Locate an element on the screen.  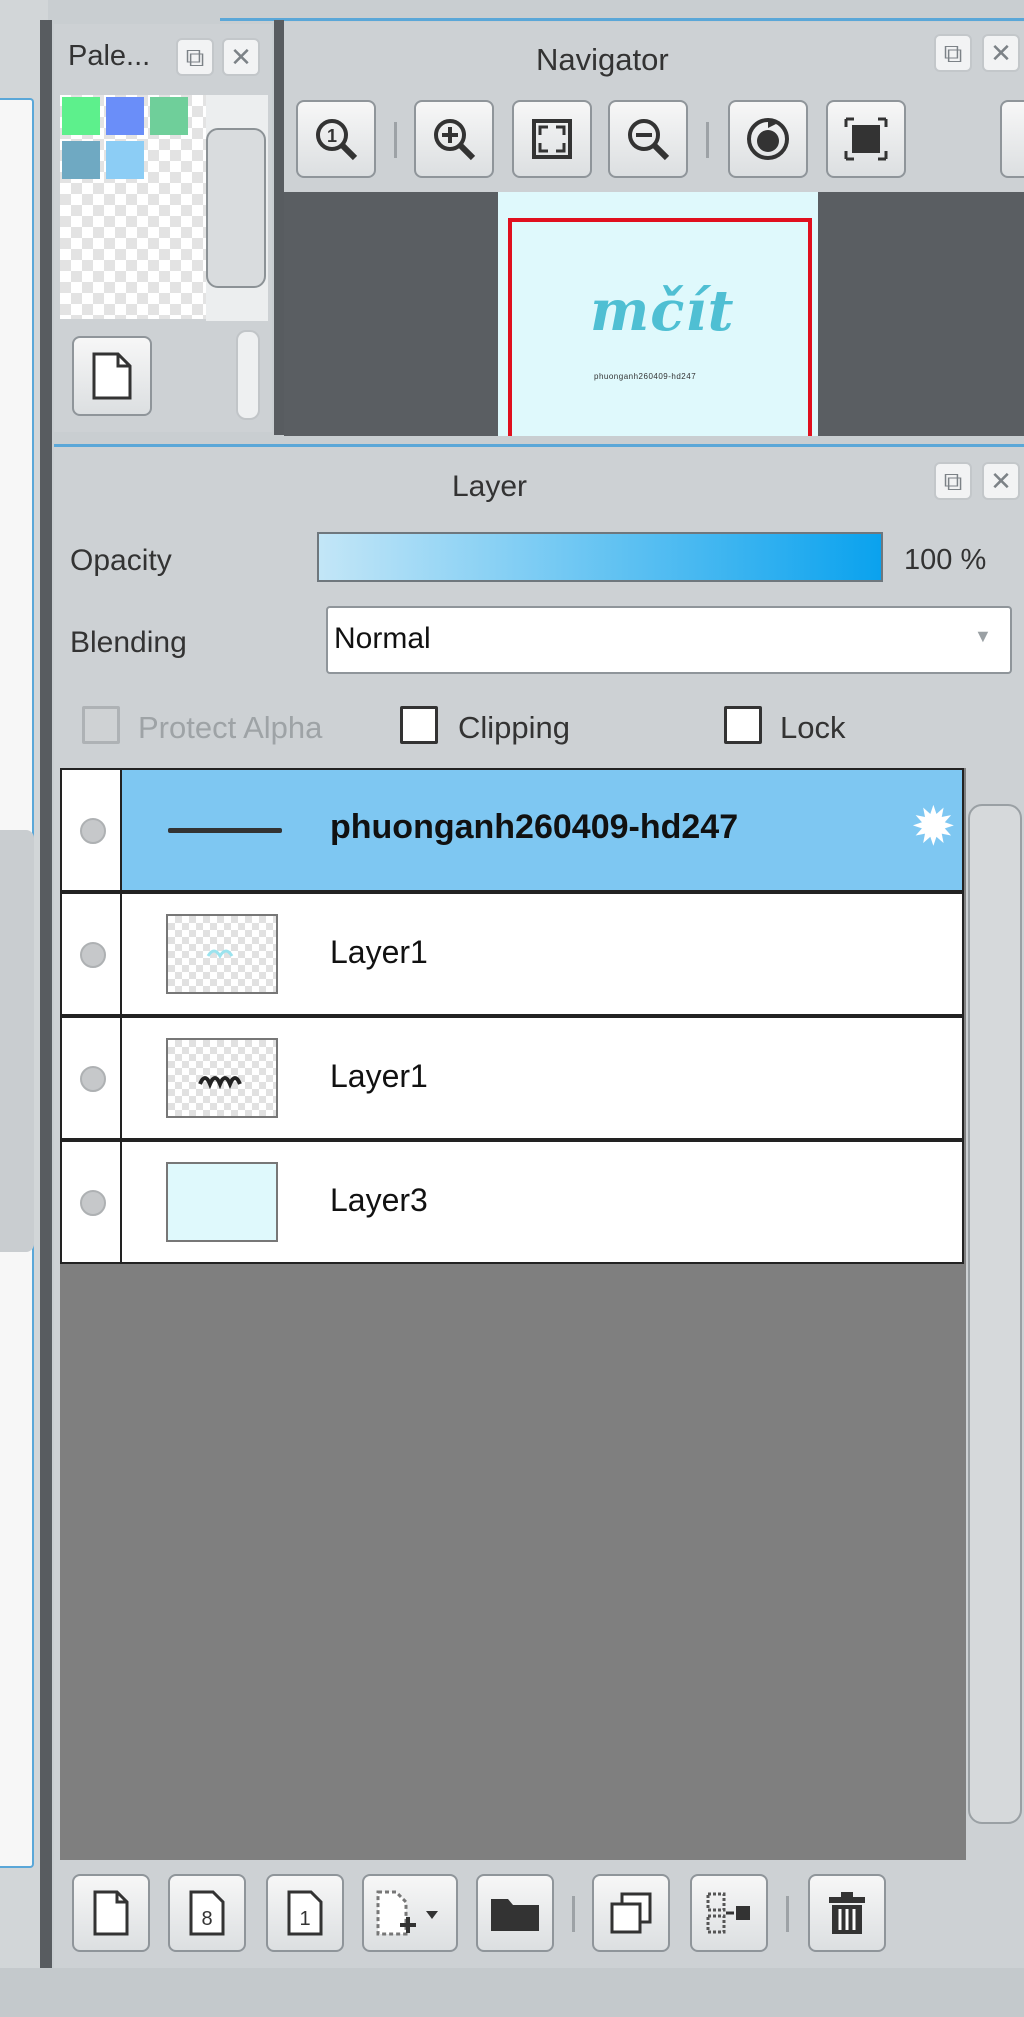
new-8bit-layer-button: 8 is located at coordinates (207, 1913).